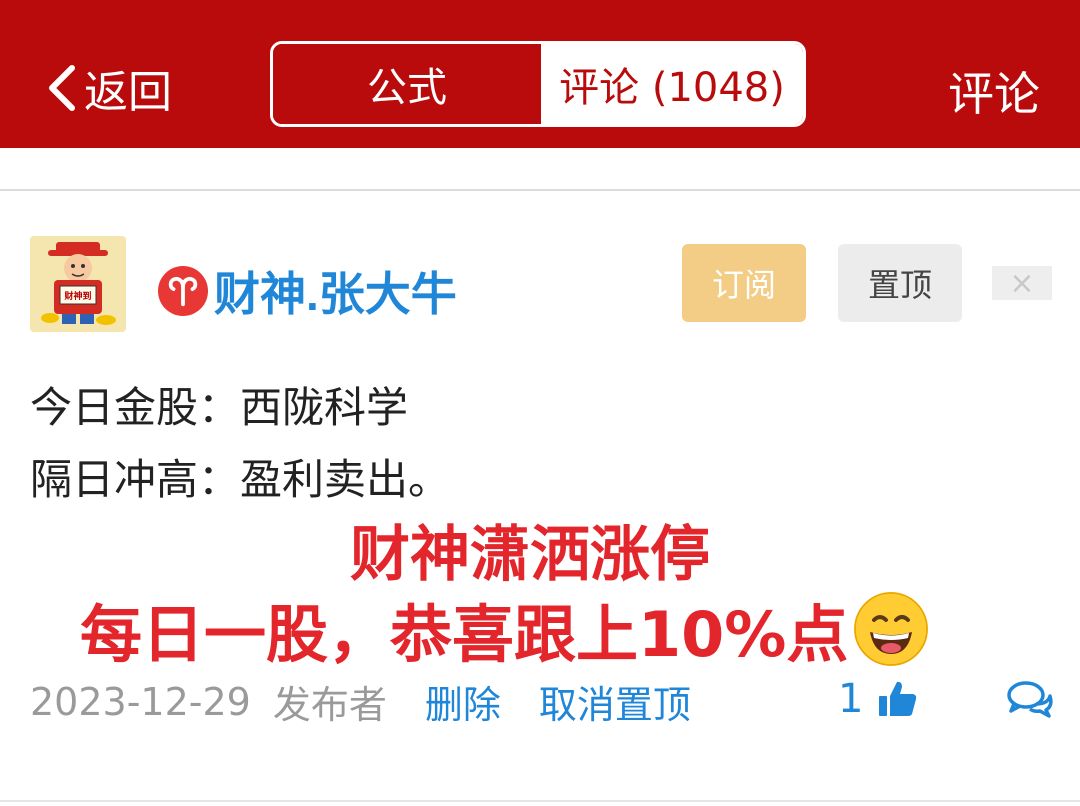 This screenshot has height=806, width=1080. Describe the element at coordinates (329, 705) in the screenshot. I see `publisher-label: 发布者` at that location.